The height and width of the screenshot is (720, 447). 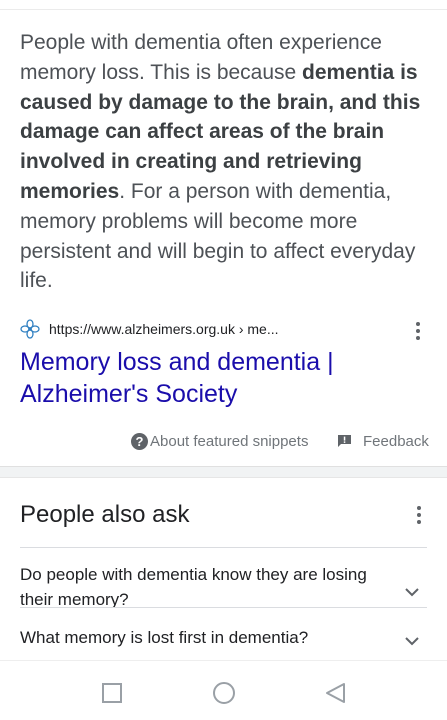 What do you see at coordinates (139, 441) in the screenshot?
I see `help-icon: ?` at bounding box center [139, 441].